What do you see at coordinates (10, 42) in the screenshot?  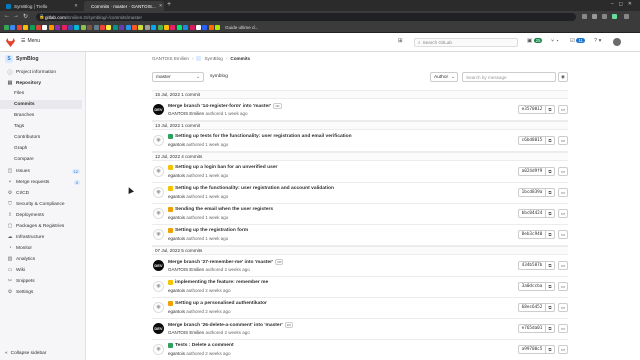 I see `gitlab-logo-icon` at bounding box center [10, 42].